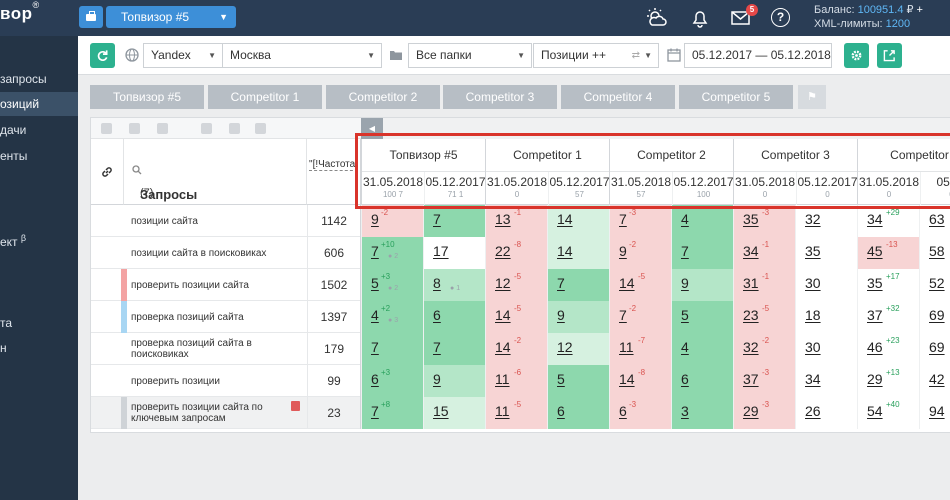 The height and width of the screenshot is (500, 950). Describe the element at coordinates (383, 97) in the screenshot. I see `tab-competitor-2: Competitor 2` at that location.